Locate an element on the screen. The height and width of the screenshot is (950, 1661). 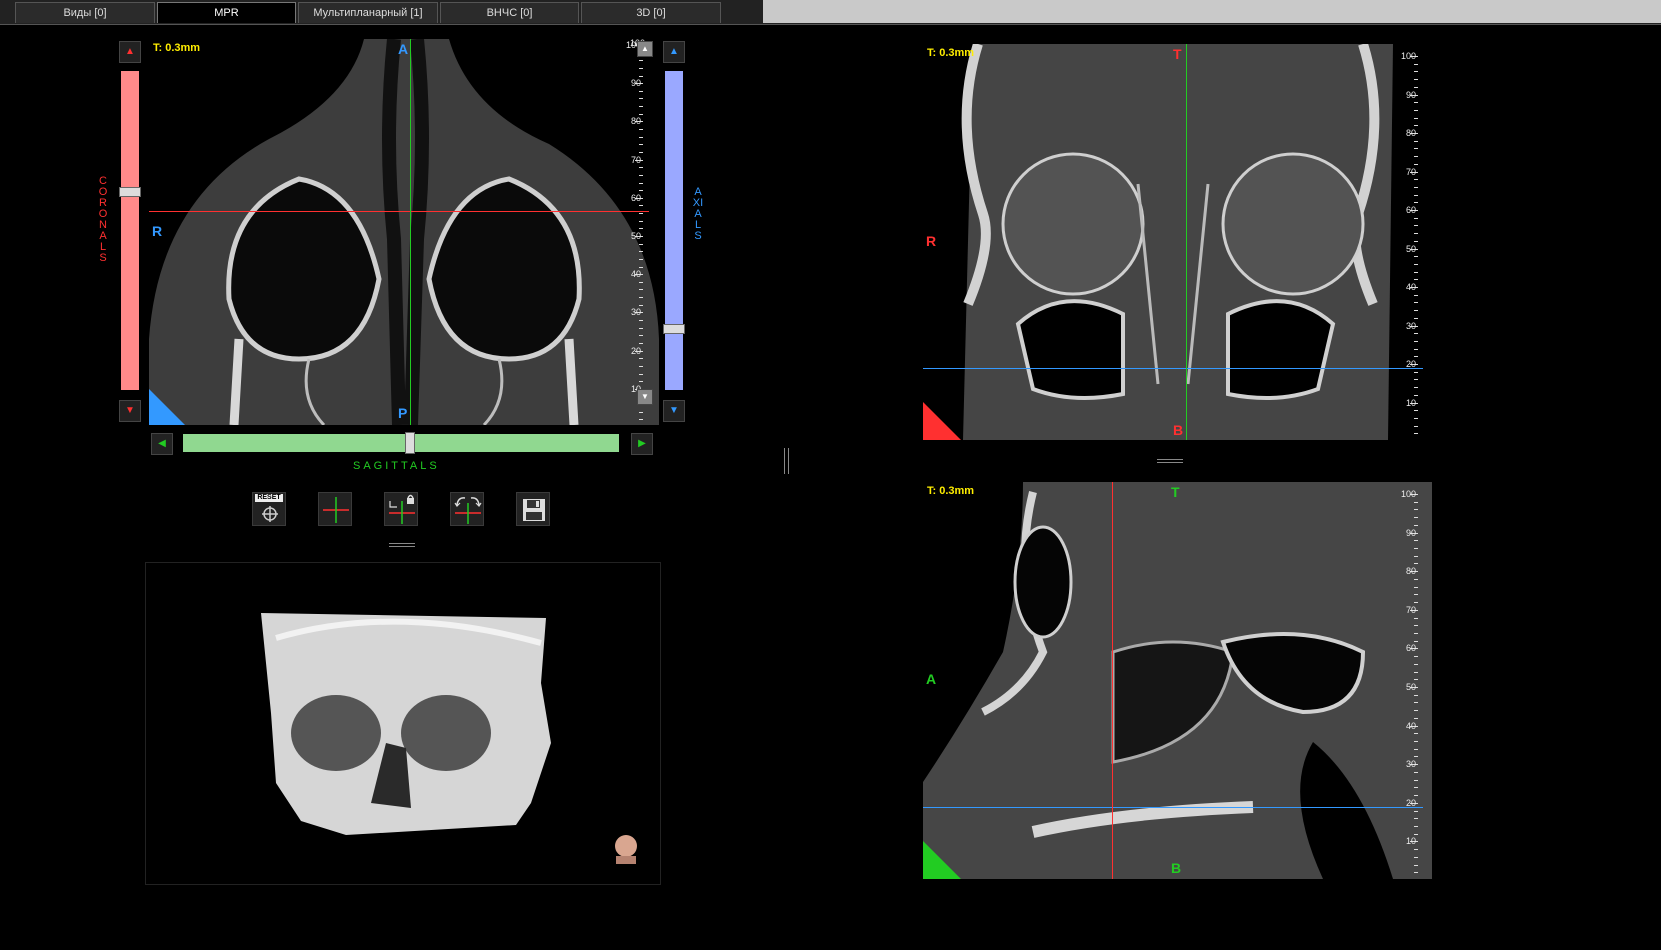
coronal-view: T: 0.3mm T B R 10 20 30 40 50 60 70 80 90 100 is located at coordinates (1177, 242).